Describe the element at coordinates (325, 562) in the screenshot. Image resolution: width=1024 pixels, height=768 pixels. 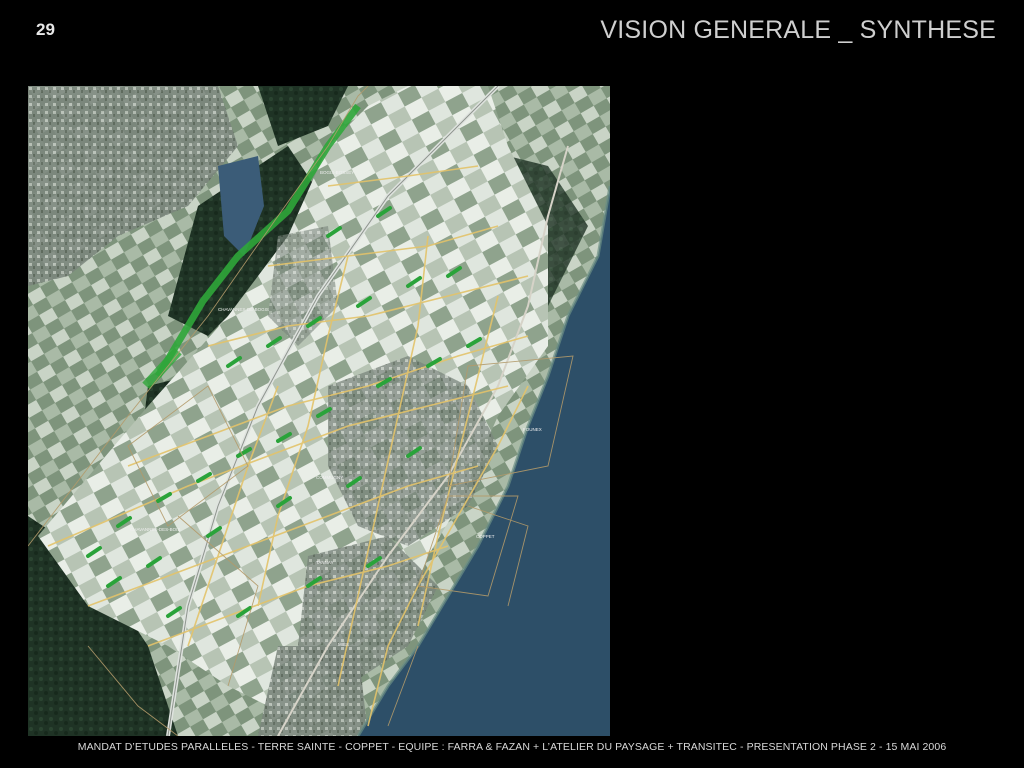
I see `map-label-tannay: TANNAY` at that location.